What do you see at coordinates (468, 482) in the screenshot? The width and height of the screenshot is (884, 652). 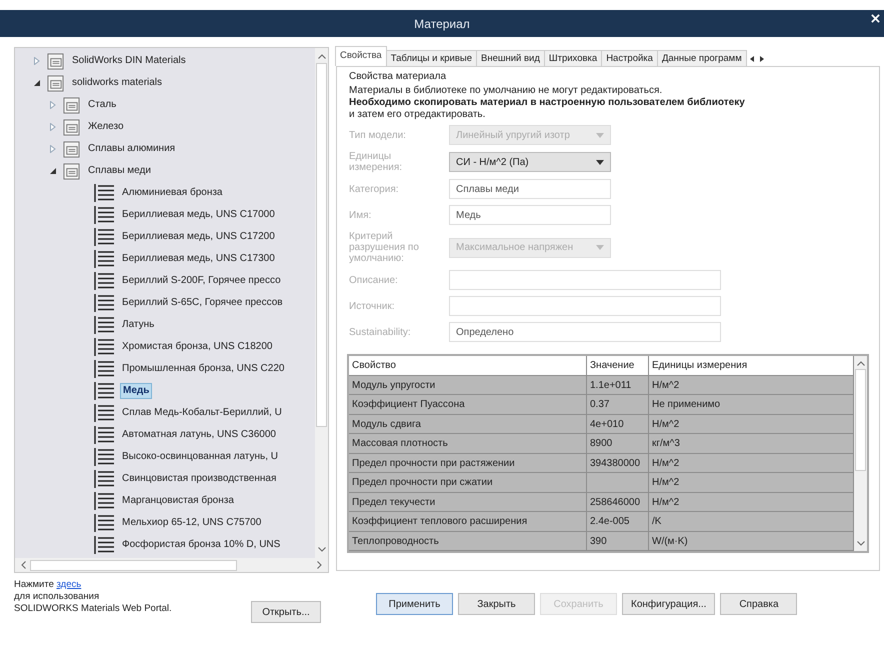 I see `table-cell: Предел прочности при сжатии` at bounding box center [468, 482].